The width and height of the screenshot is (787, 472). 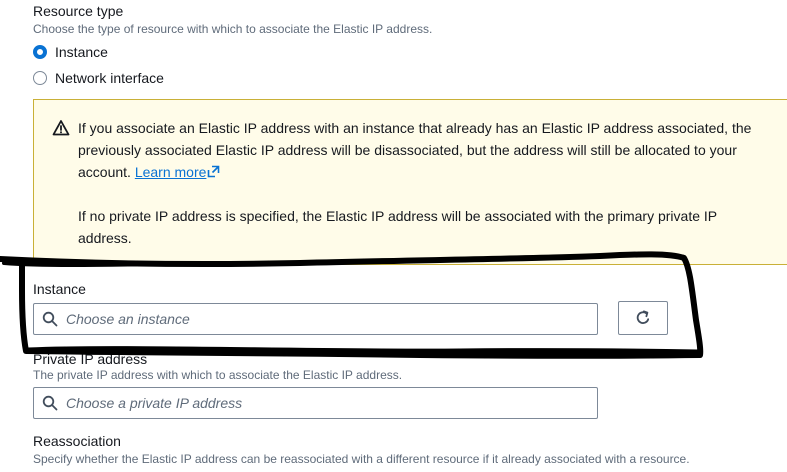 I want to click on instance-label: Instance, so click(x=59, y=289).